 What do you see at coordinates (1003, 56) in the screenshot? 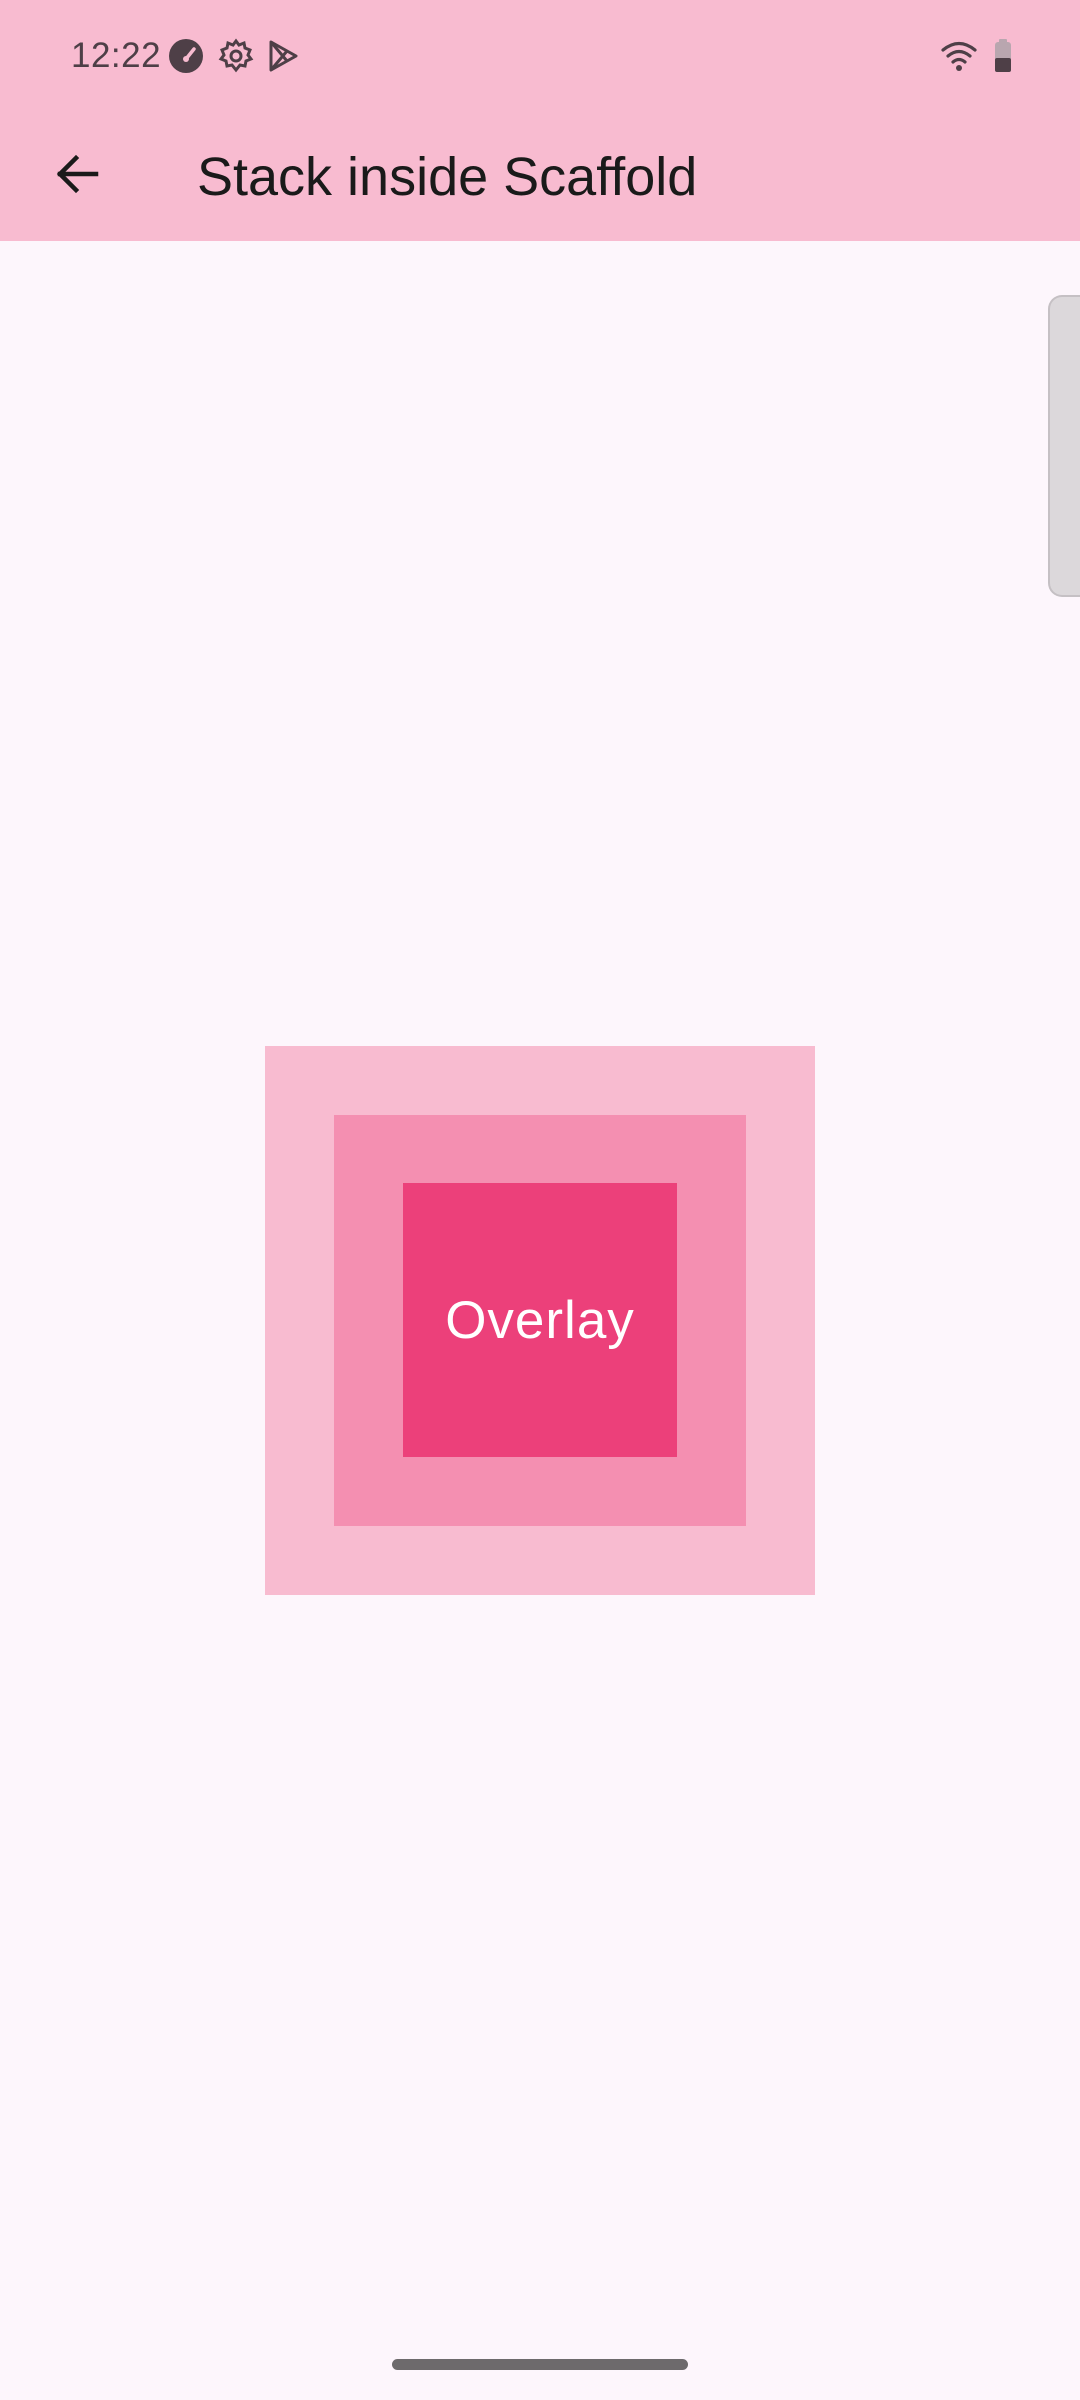
I see `battery-icon` at bounding box center [1003, 56].